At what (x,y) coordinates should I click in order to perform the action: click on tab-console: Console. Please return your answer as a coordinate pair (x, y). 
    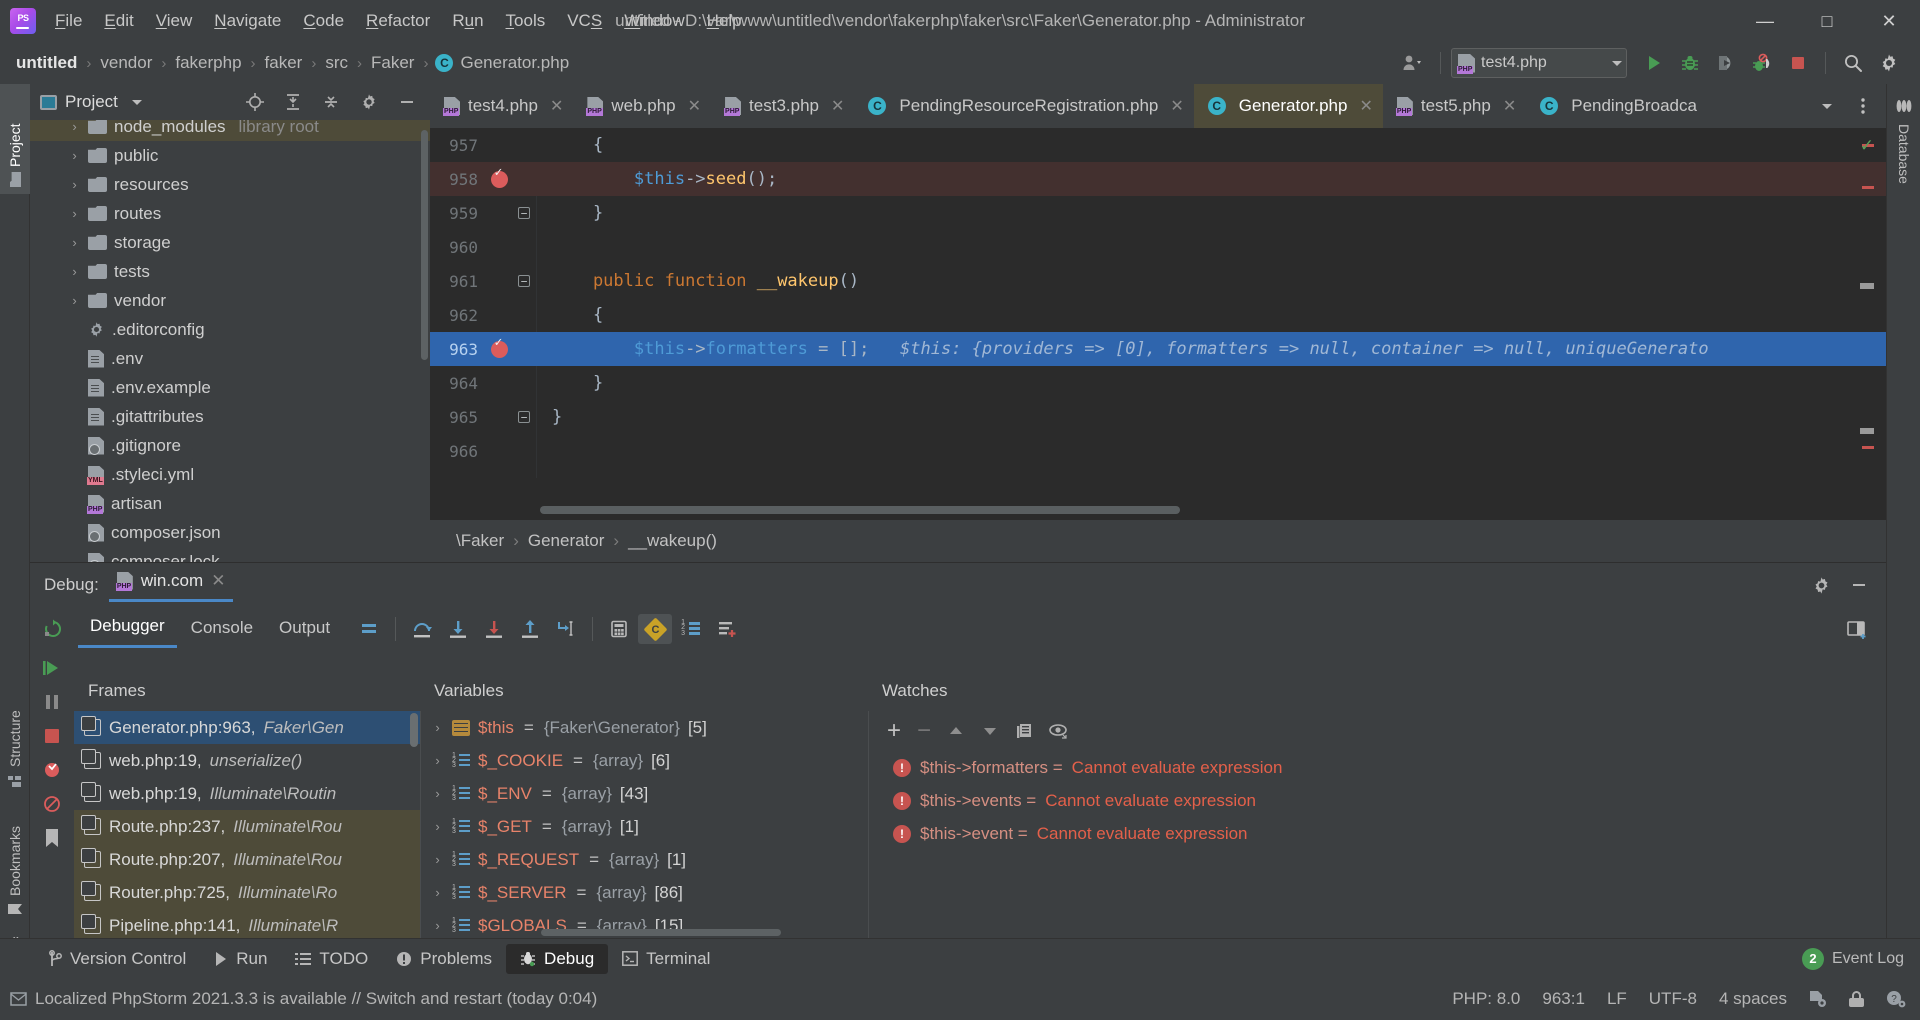
    Looking at the image, I should click on (222, 629).